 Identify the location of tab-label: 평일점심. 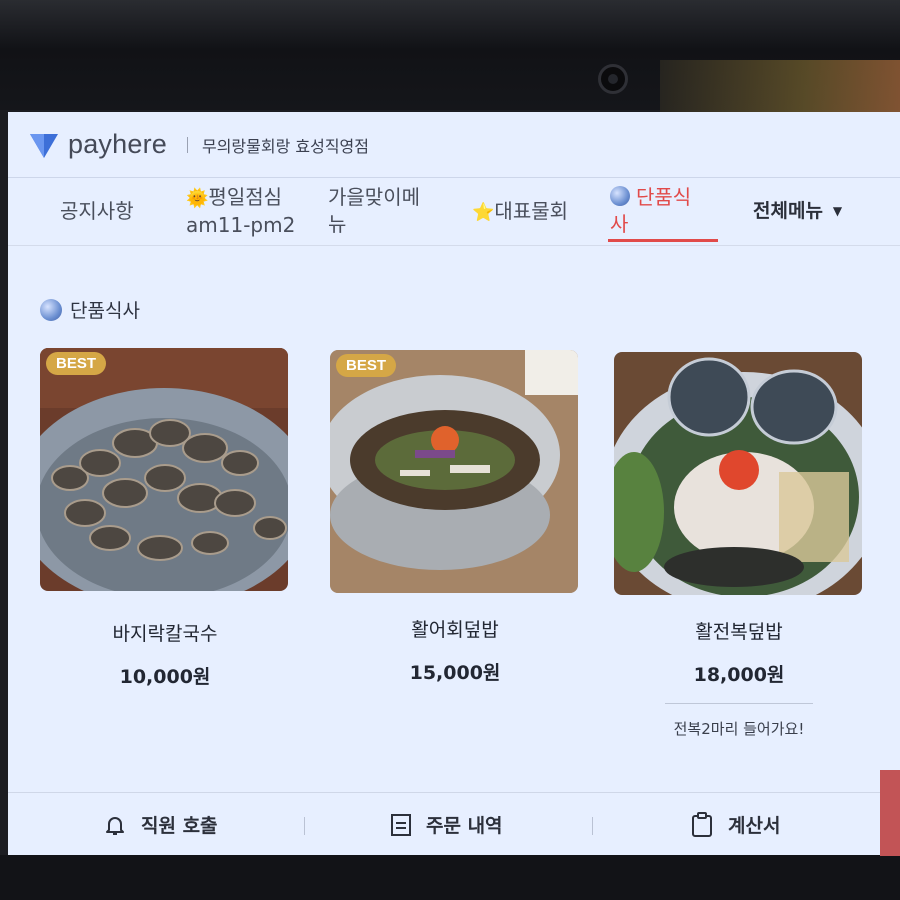
(245, 197).